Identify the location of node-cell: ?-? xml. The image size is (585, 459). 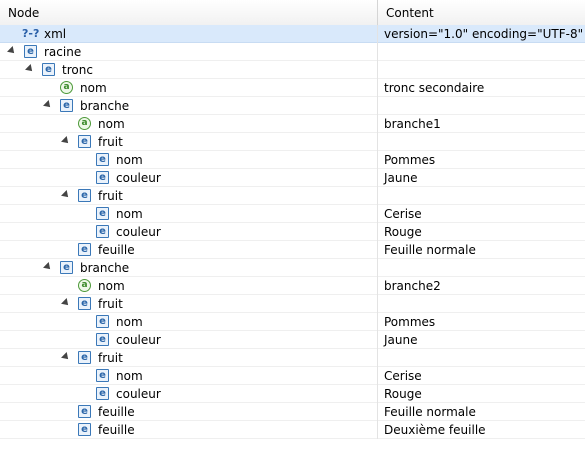
(189, 34).